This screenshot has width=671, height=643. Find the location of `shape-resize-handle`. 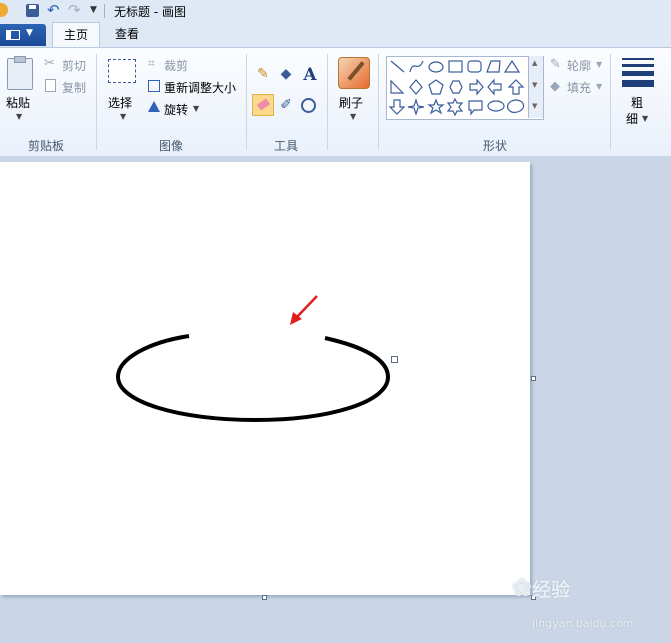

shape-resize-handle is located at coordinates (394, 359).